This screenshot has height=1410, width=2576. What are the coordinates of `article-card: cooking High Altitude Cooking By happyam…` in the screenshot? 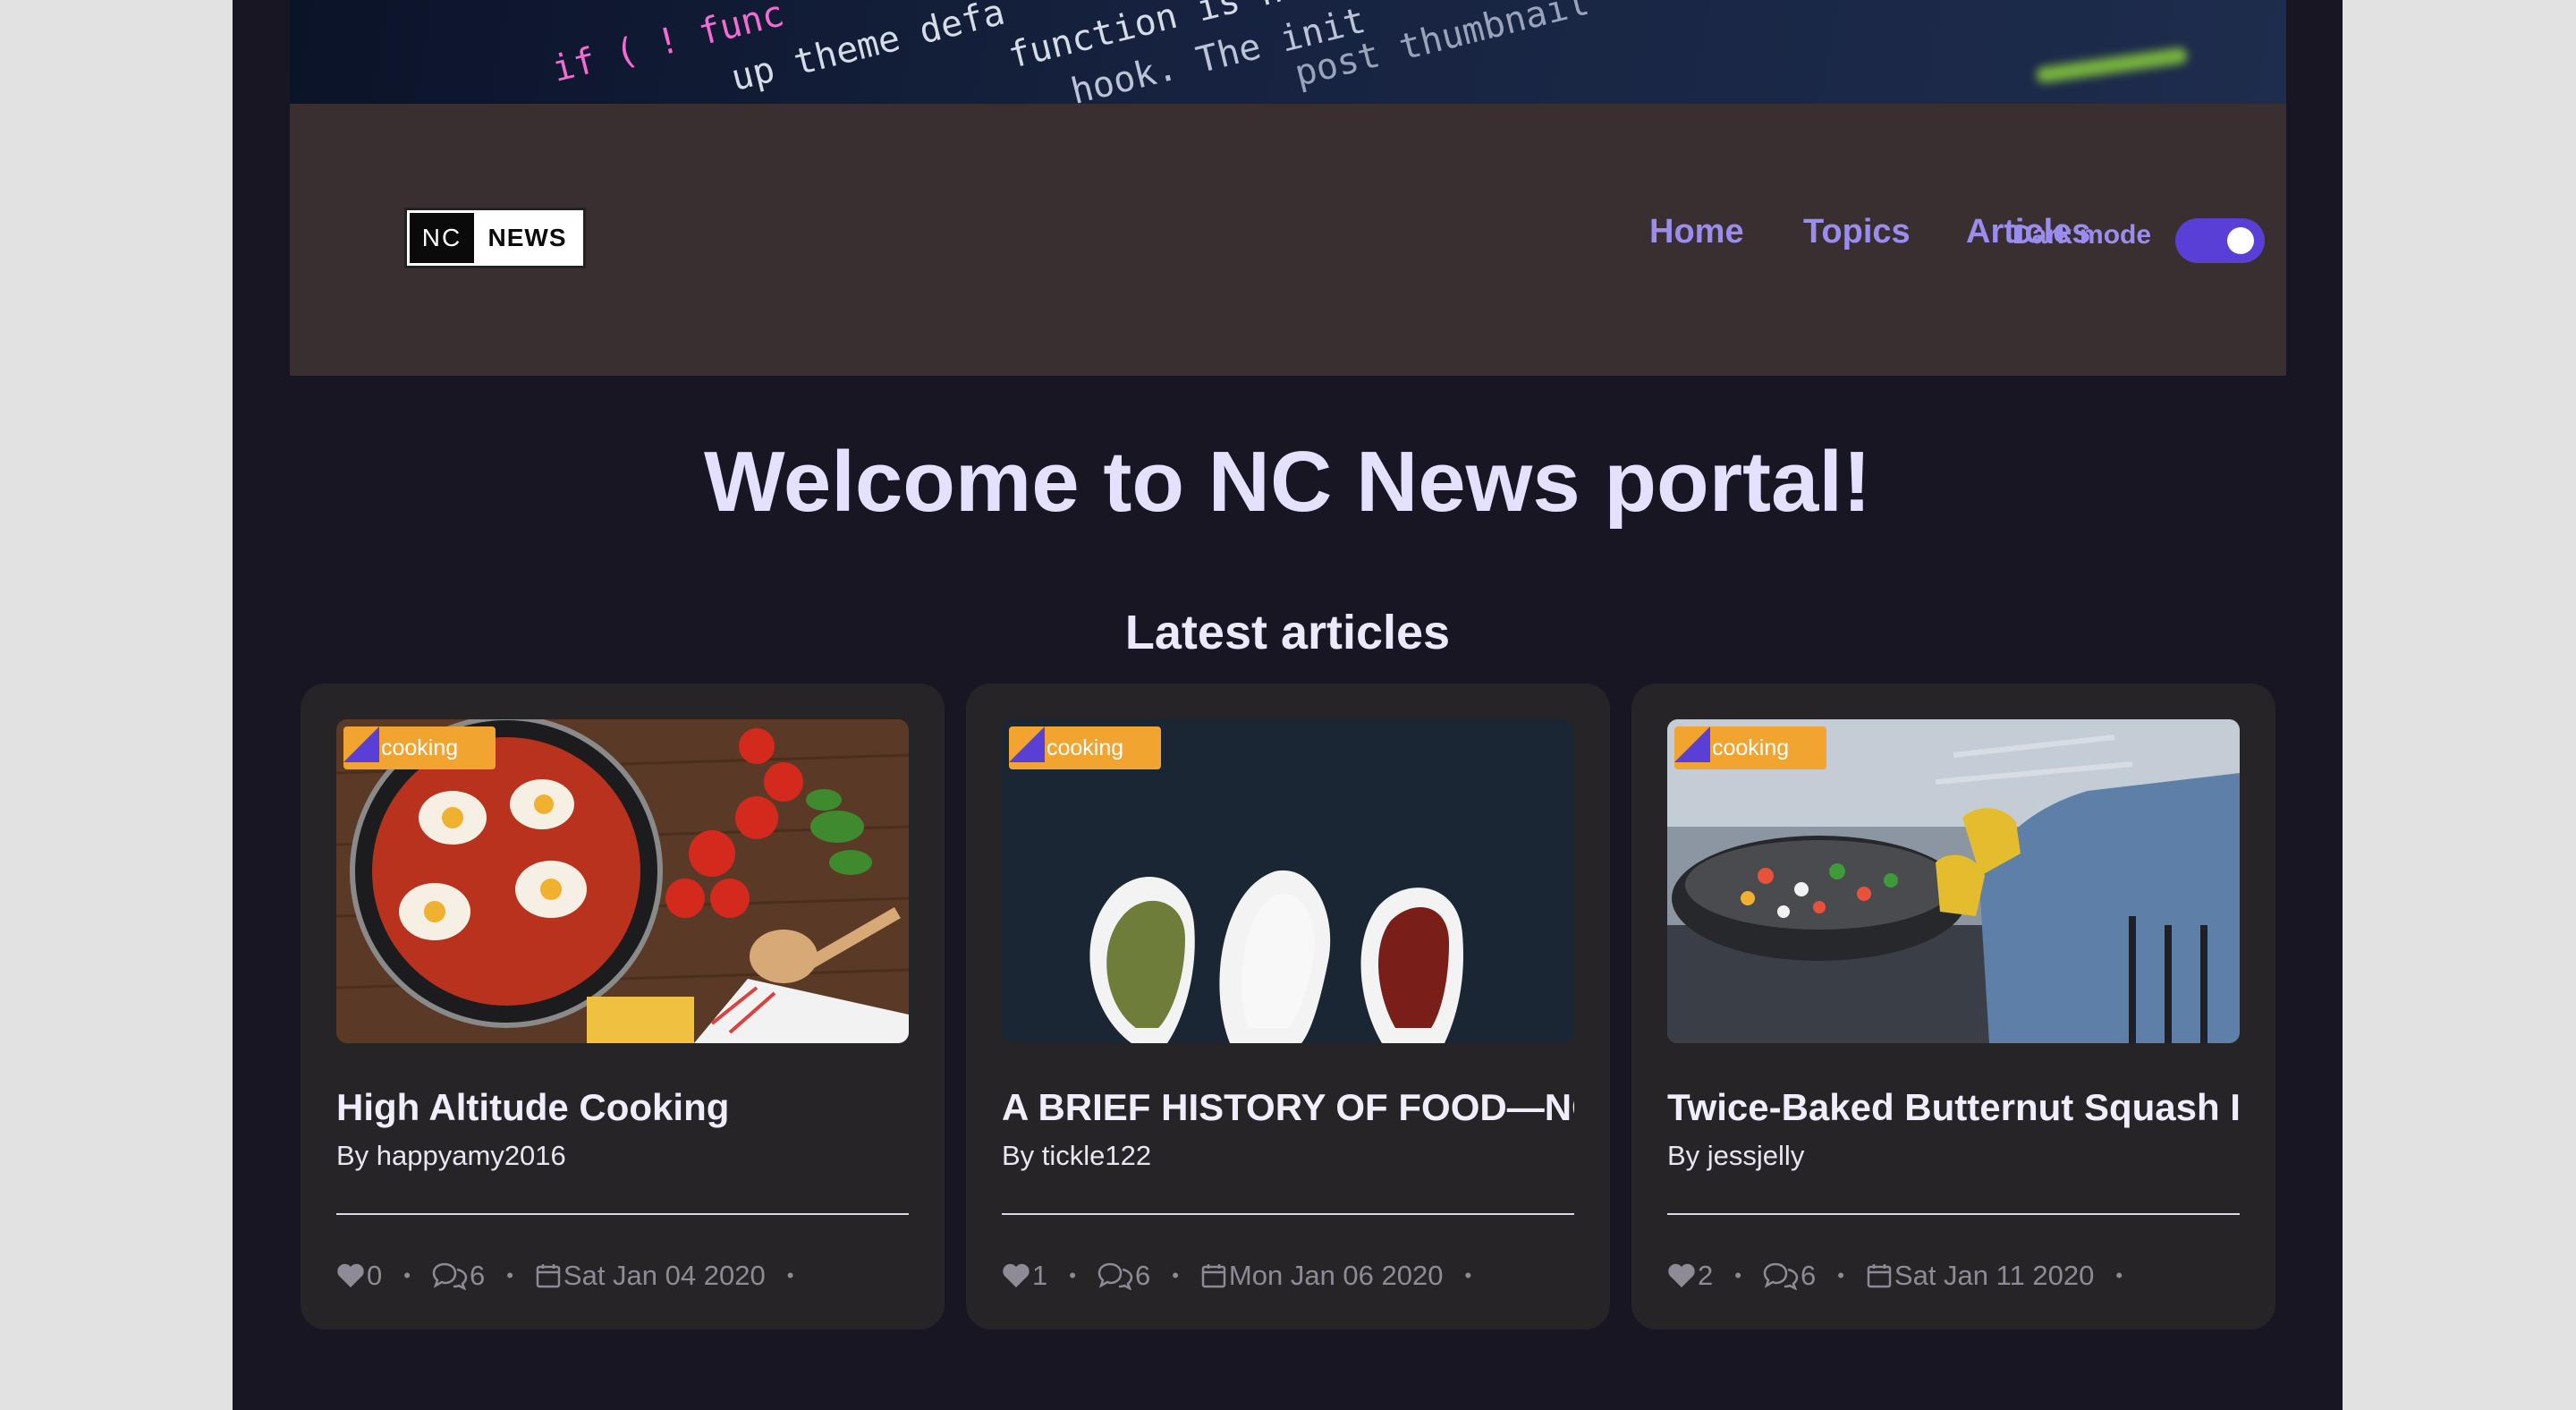 It's located at (623, 1007).